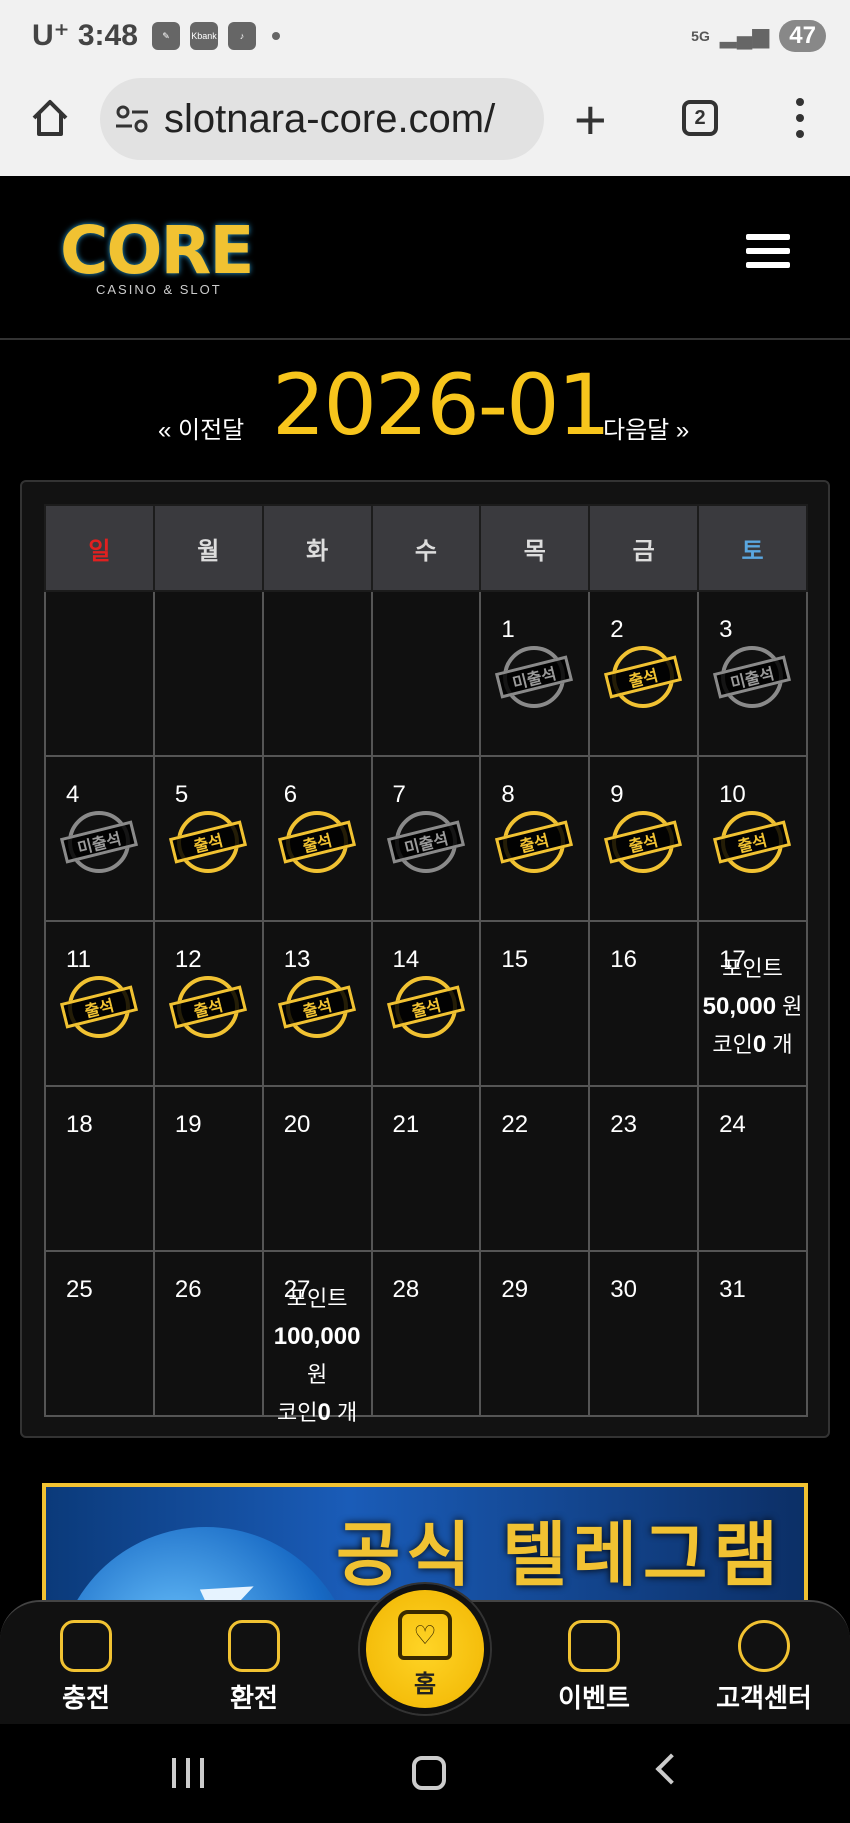 The height and width of the screenshot is (1823, 850). What do you see at coordinates (406, 1289) in the screenshot?
I see `day-number: 28` at bounding box center [406, 1289].